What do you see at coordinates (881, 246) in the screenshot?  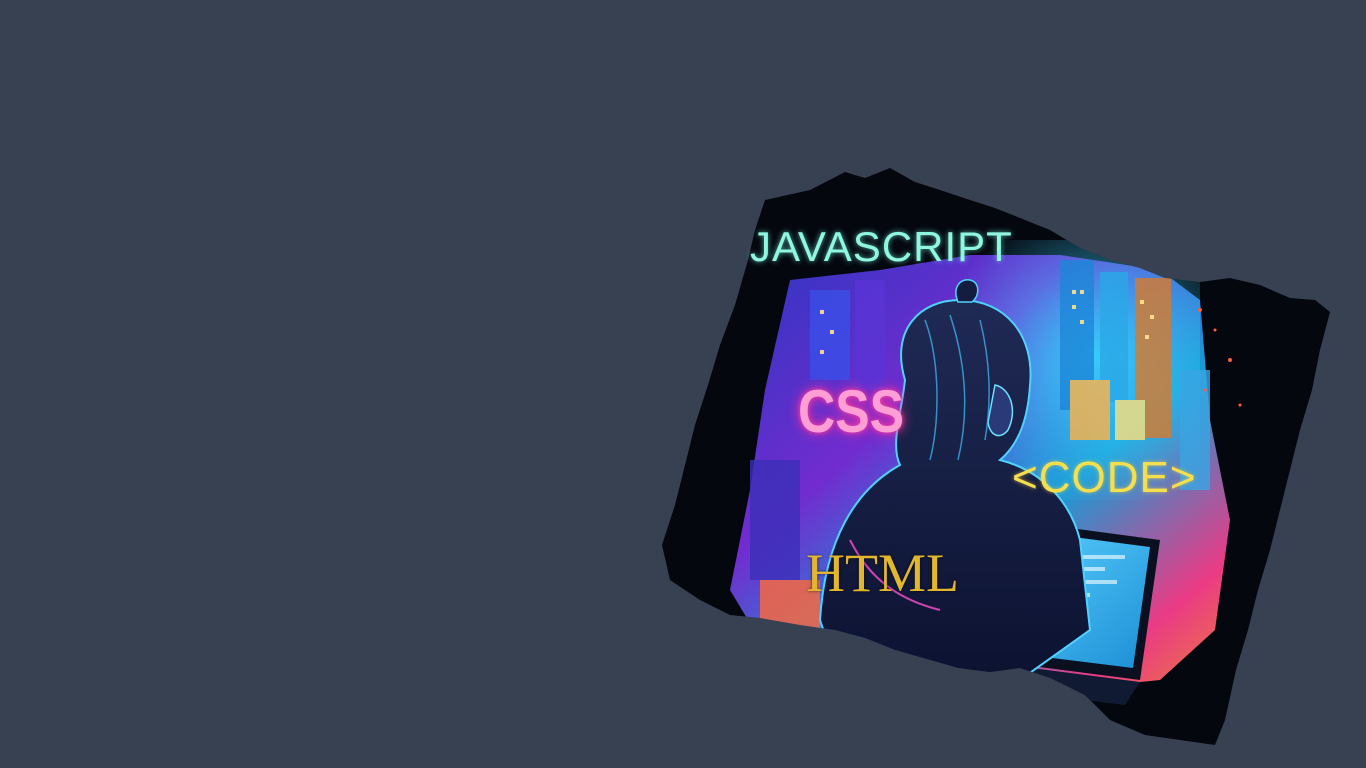 I see `javascript-label: JAVASCRIPT` at bounding box center [881, 246].